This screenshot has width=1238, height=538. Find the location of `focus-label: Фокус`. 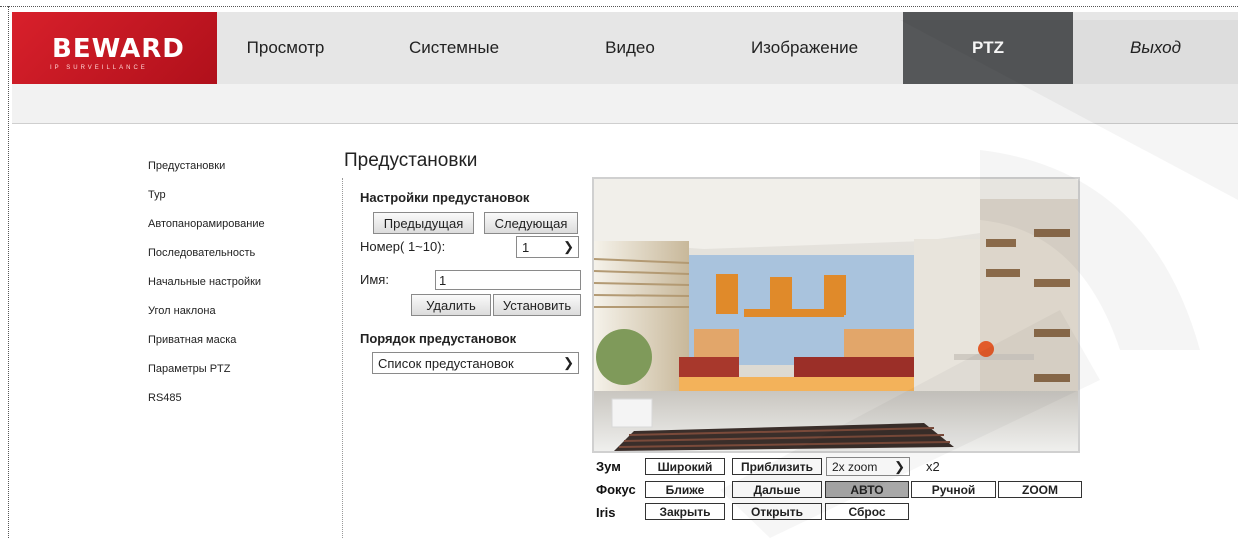

focus-label: Фокус is located at coordinates (616, 489).